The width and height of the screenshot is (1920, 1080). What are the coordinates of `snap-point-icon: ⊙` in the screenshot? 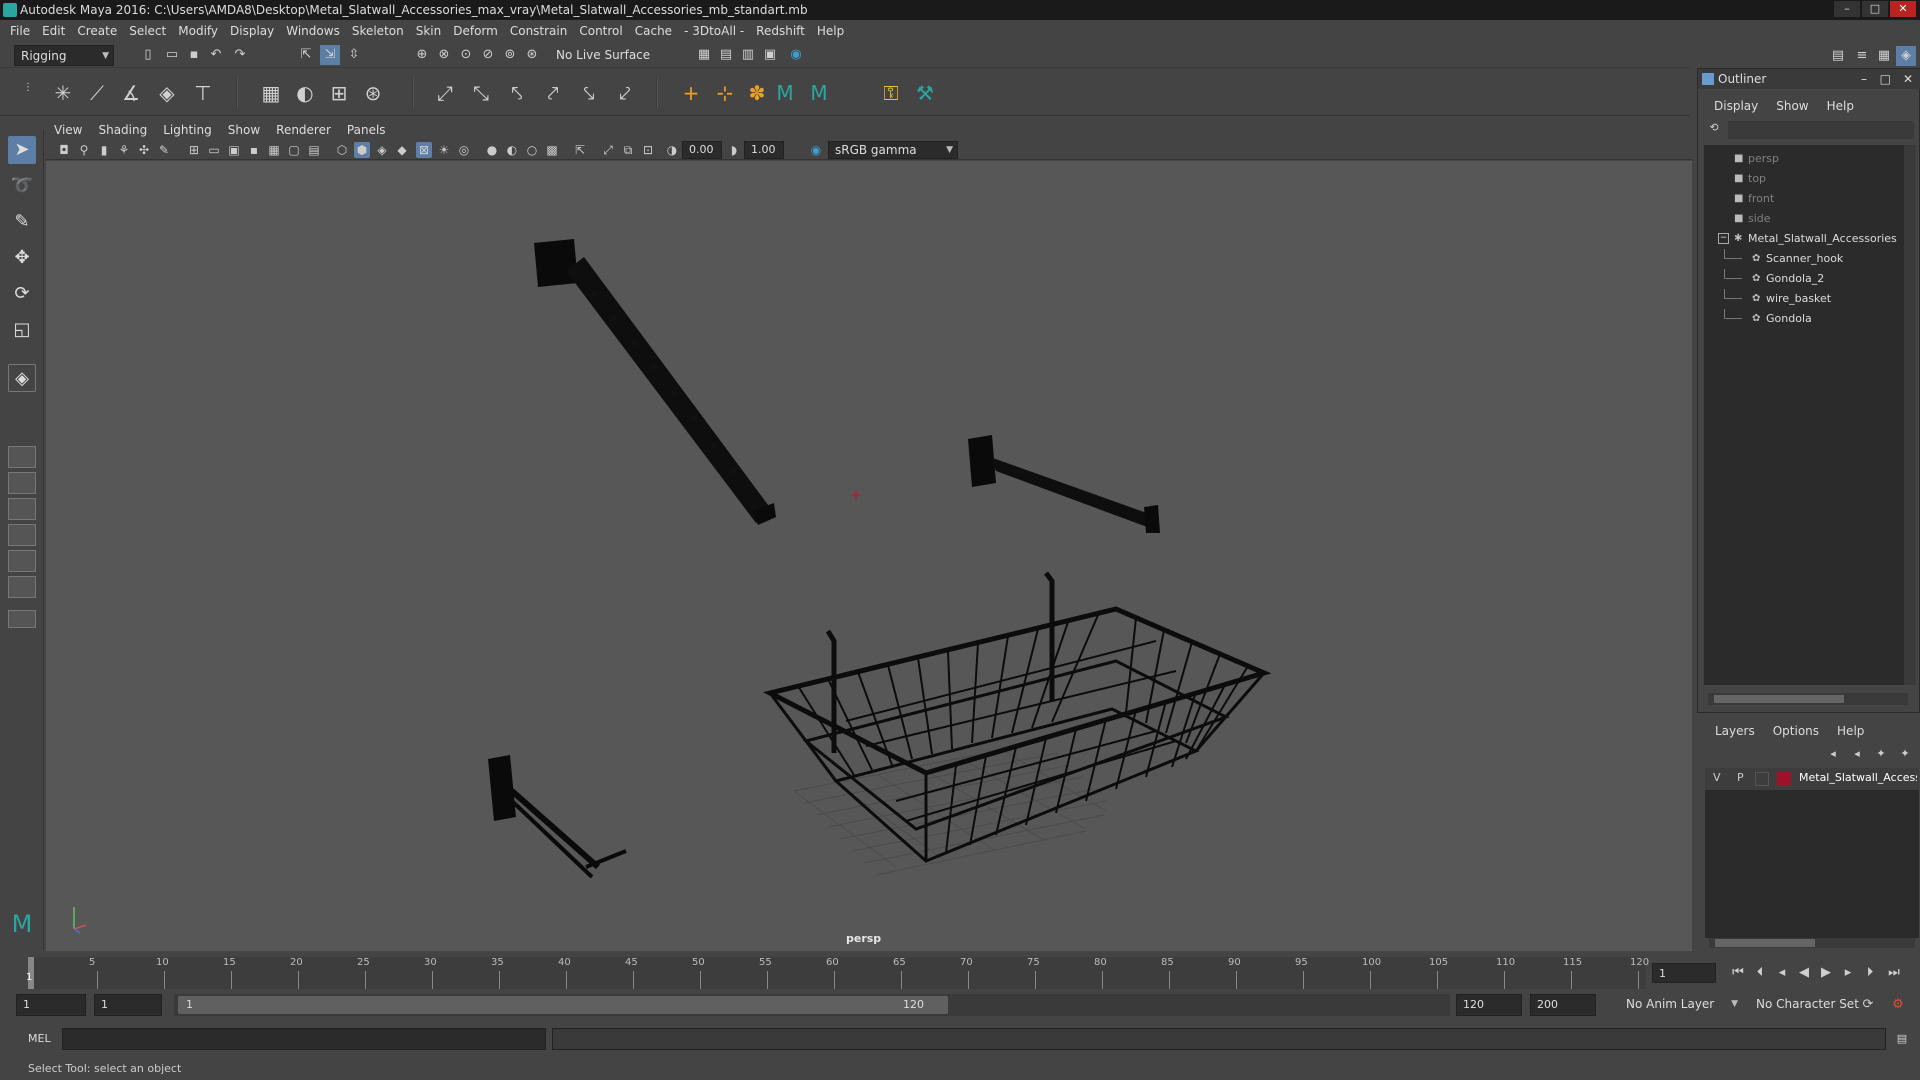 It's located at (466, 55).